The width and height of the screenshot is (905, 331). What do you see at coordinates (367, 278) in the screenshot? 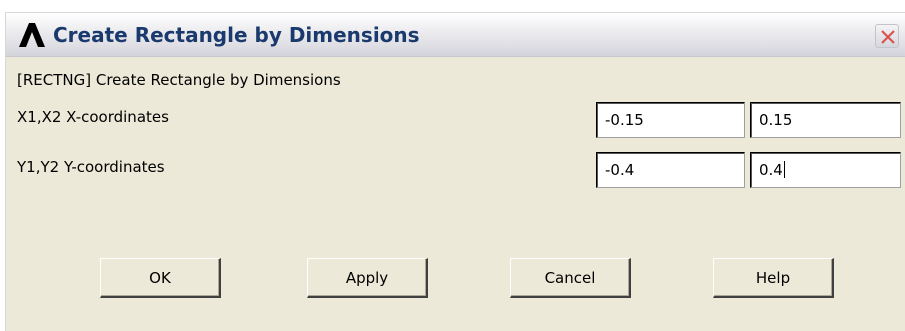
I see `apply-button: Apply` at bounding box center [367, 278].